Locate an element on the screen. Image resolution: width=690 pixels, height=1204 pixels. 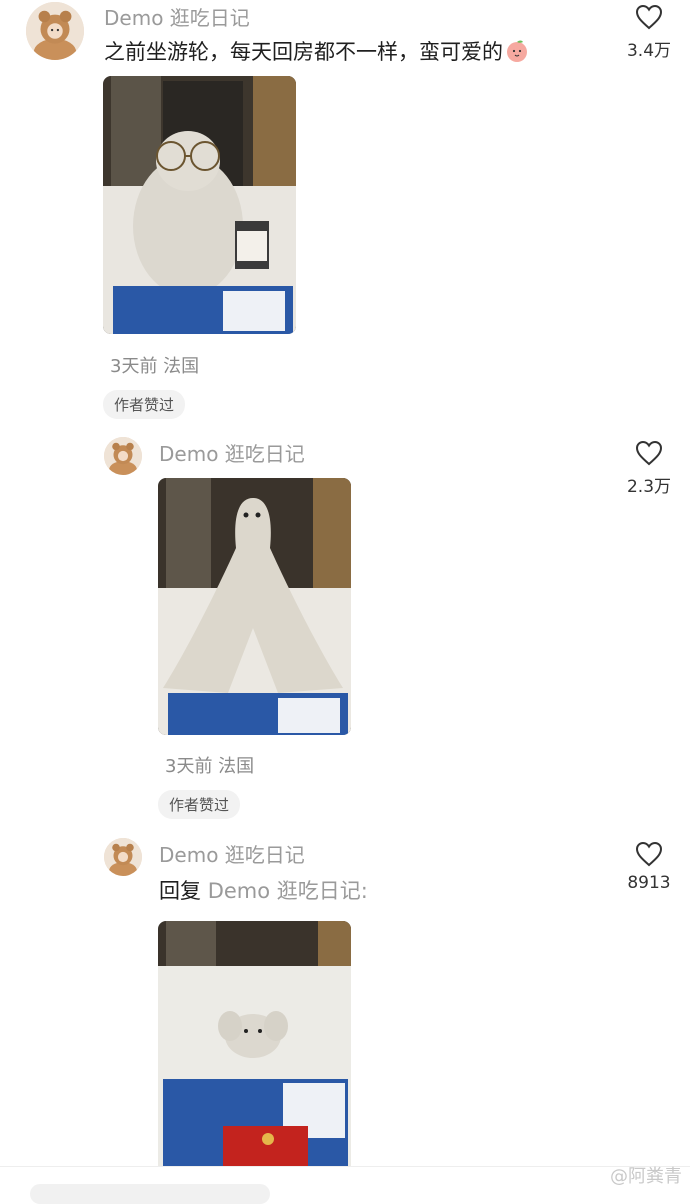
comment-text: 之前坐游轮，每天回房都不一样，蛮可爱的 is located at coordinates (316, 51).